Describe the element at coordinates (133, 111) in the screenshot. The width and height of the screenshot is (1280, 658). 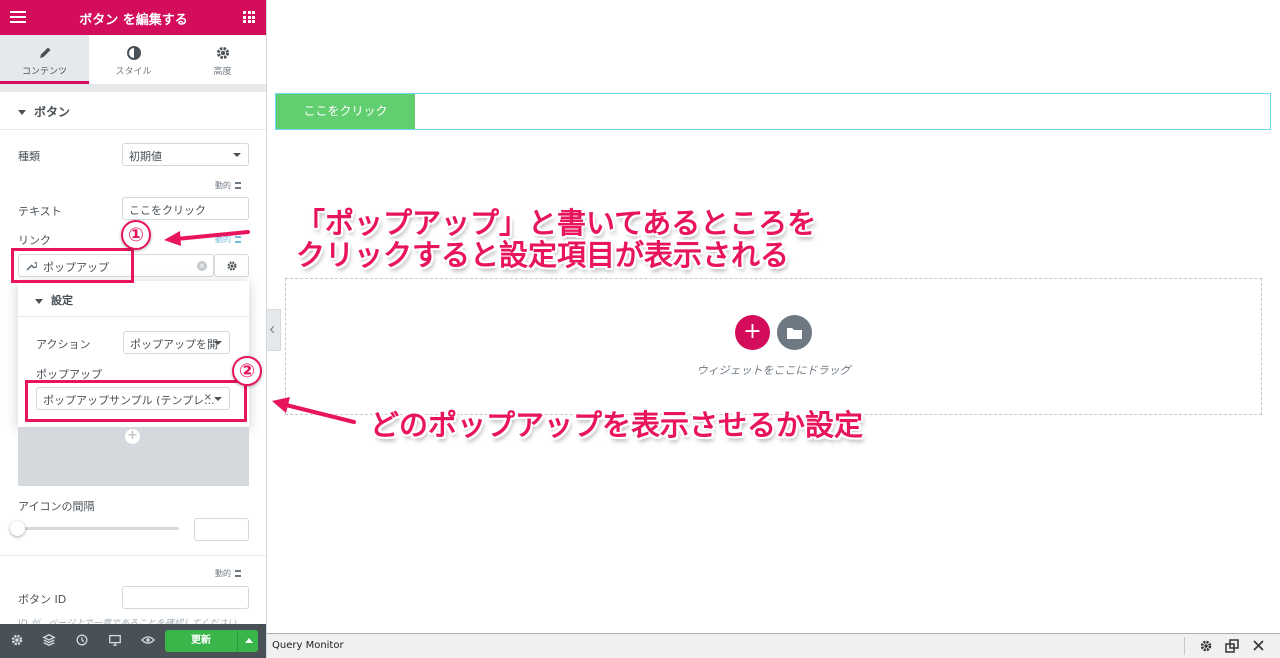
I see `section-button-header: ボタン` at that location.